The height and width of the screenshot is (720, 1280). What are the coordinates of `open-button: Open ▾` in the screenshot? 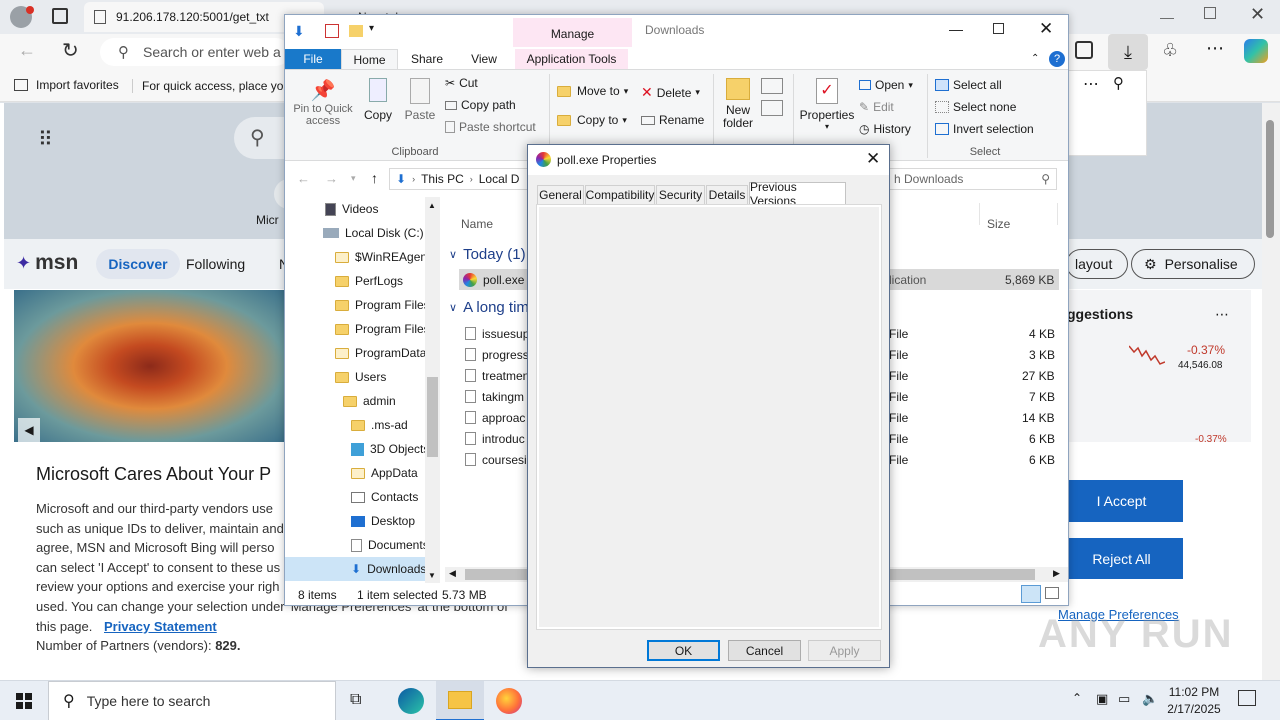 It's located at (886, 85).